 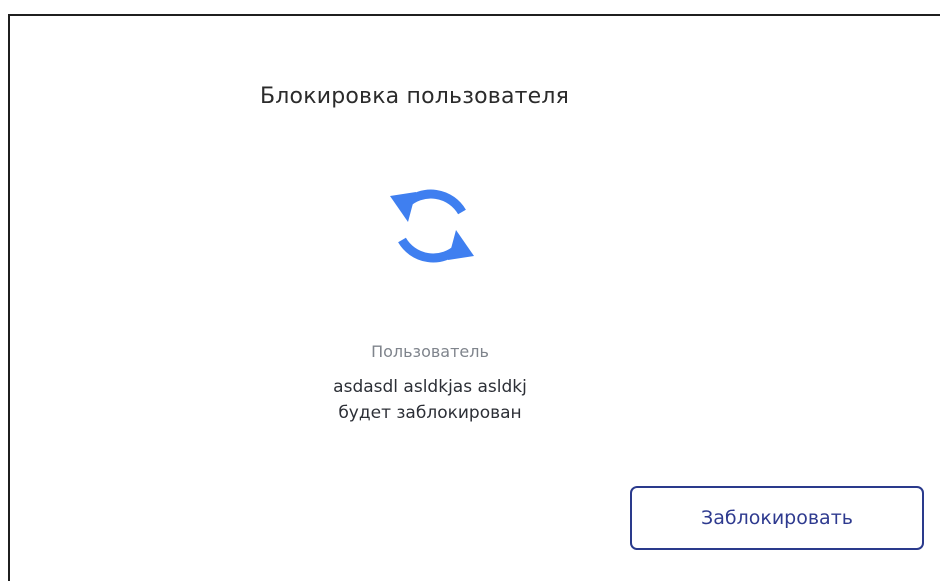 What do you see at coordinates (432, 226) in the screenshot?
I see `refresh-icon` at bounding box center [432, 226].